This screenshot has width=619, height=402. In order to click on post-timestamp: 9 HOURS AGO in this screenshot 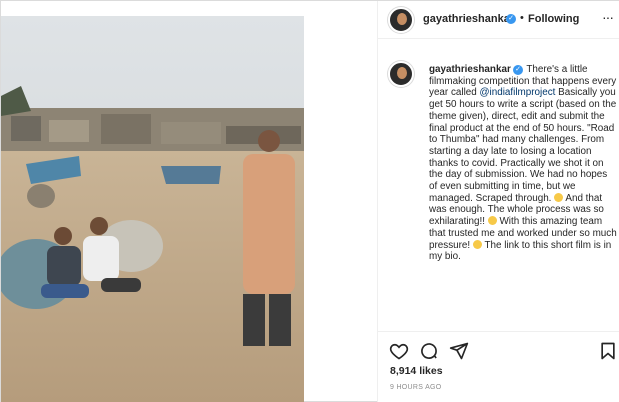, I will do `click(416, 387)`.